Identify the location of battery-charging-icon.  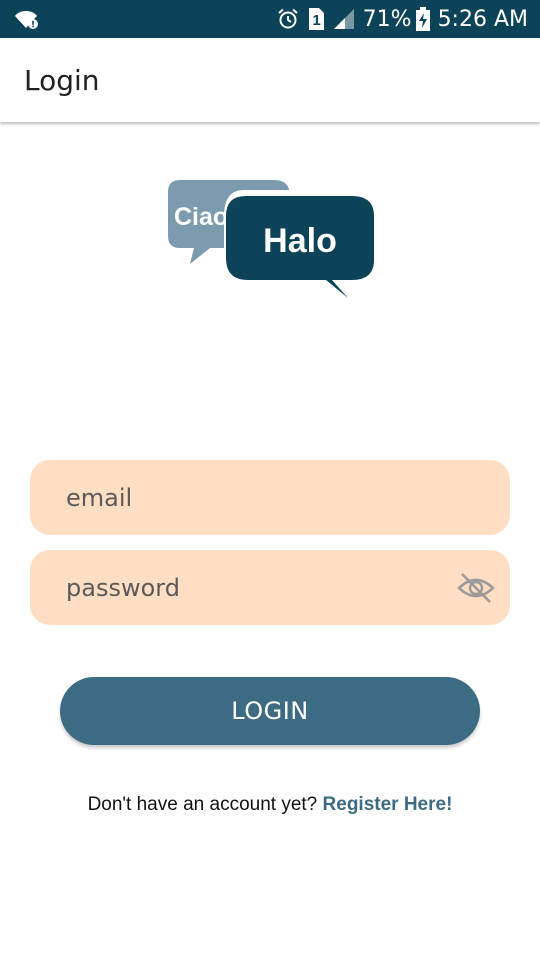
(422, 19).